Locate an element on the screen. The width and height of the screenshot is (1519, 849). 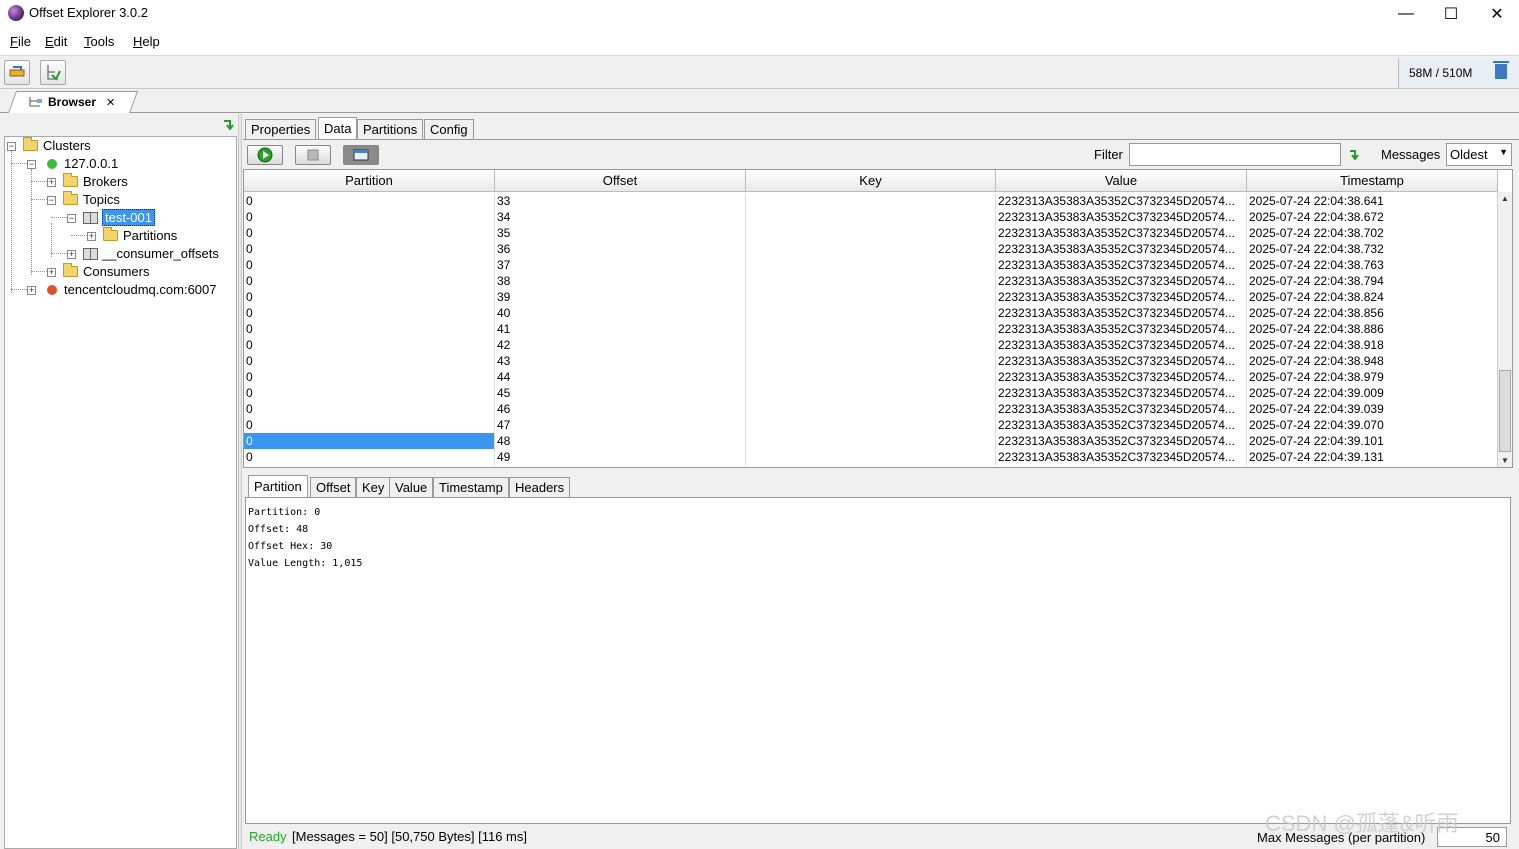
tab-properties: Properties is located at coordinates (281, 129).